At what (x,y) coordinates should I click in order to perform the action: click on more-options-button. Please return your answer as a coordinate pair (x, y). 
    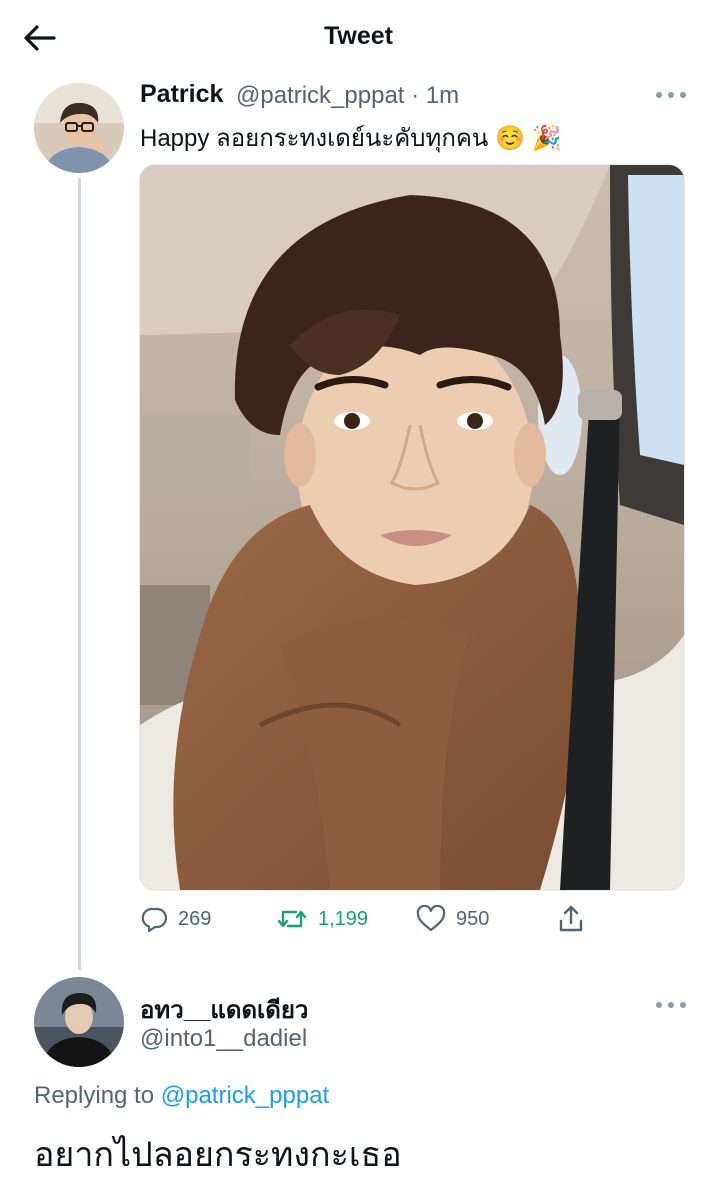
    Looking at the image, I should click on (671, 95).